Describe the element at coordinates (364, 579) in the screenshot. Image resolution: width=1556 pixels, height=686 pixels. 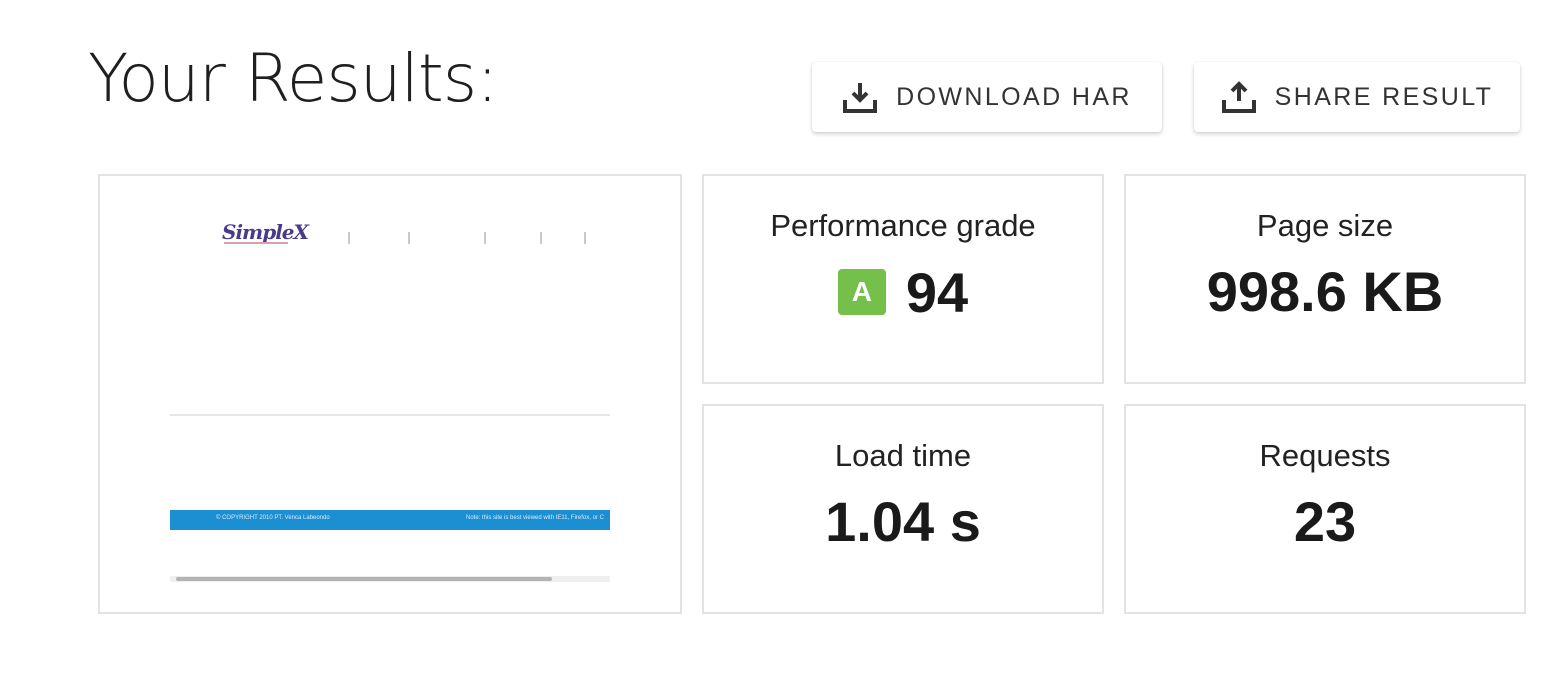
I see `scrollbar-thumb` at that location.